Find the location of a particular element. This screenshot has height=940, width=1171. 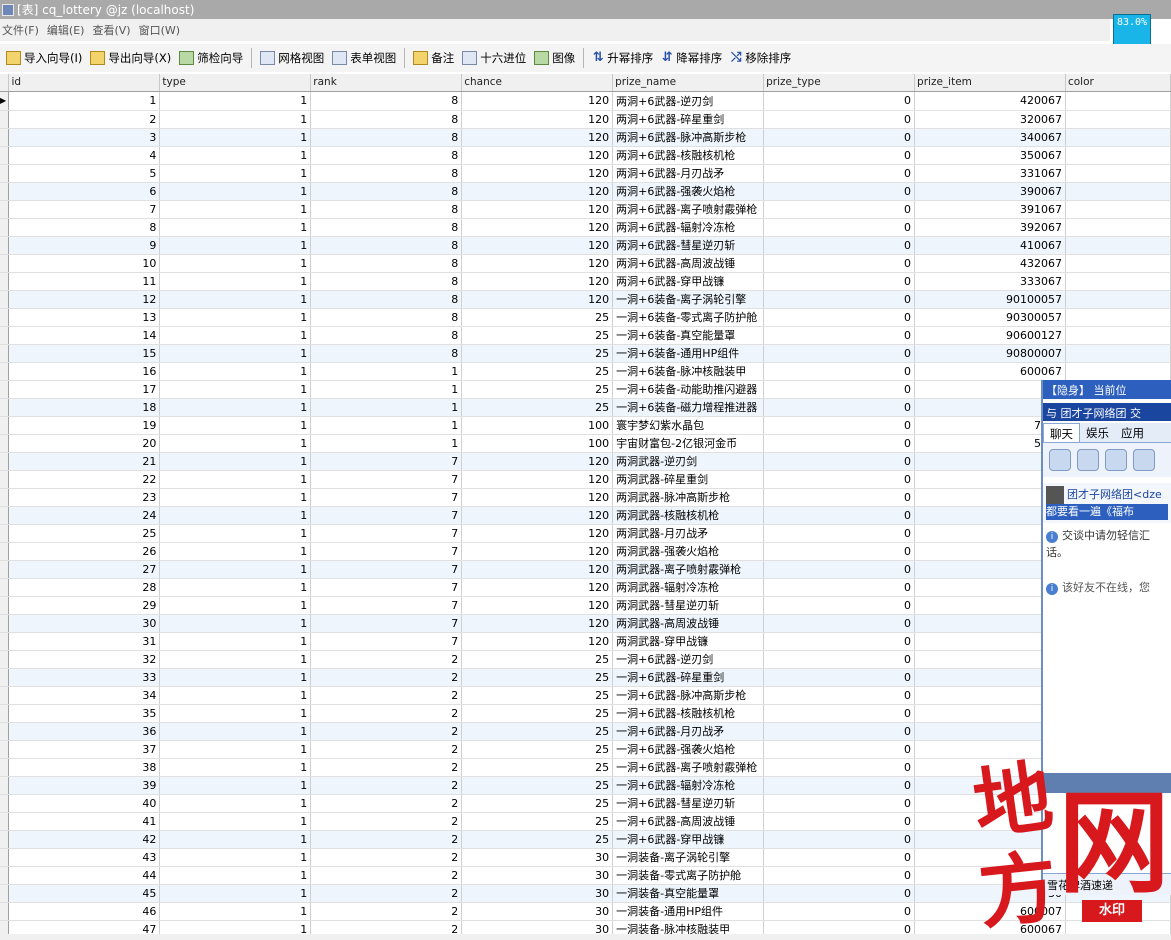

table-row: 16 1 1 25 一洞+6装备-脉冲核融装甲 0 600067 is located at coordinates (585, 371).